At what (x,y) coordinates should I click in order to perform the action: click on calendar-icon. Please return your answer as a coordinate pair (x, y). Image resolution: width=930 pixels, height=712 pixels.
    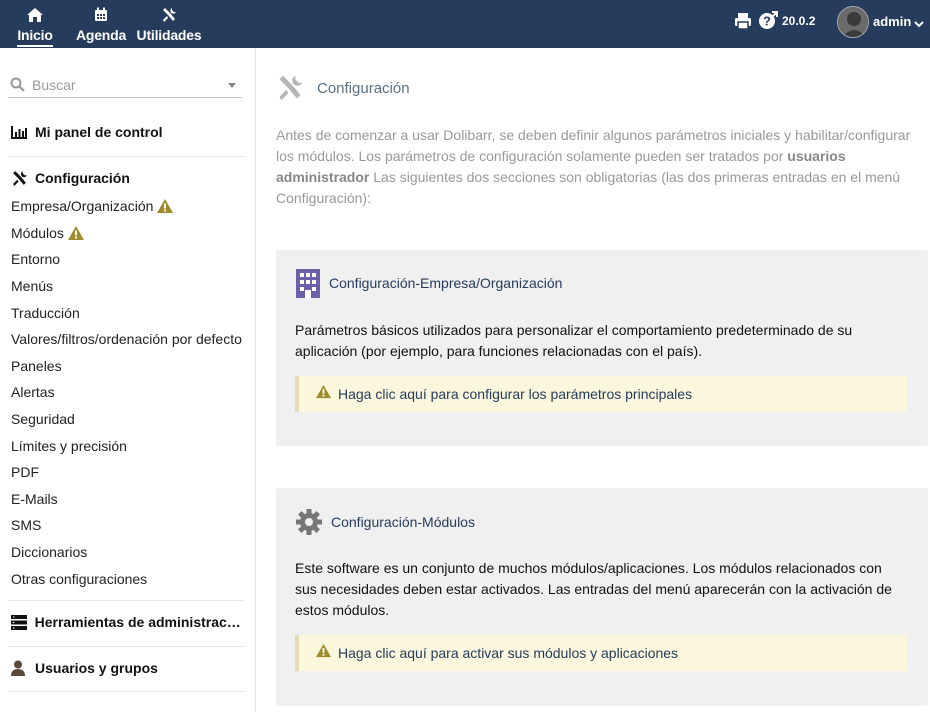
    Looking at the image, I should click on (101, 14).